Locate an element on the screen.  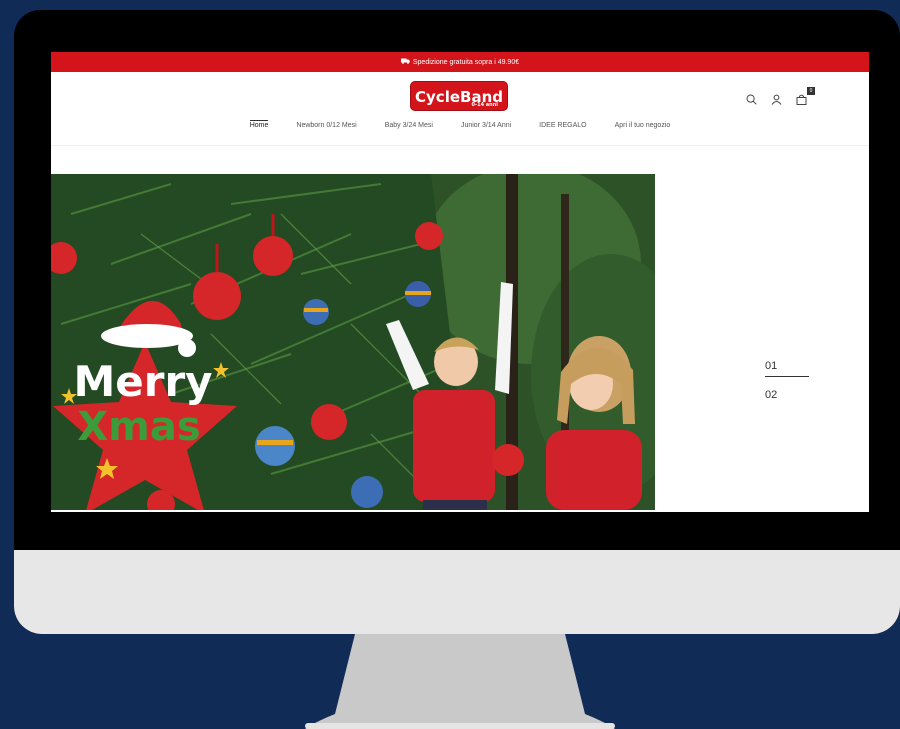
monitor-chin is located at coordinates (457, 592).